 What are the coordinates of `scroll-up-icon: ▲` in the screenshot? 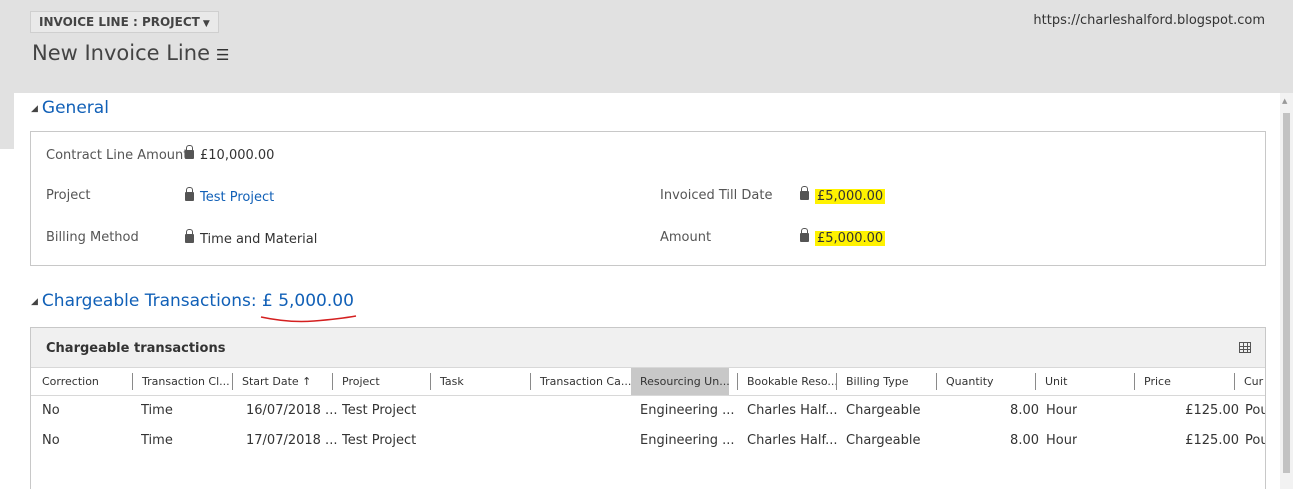 It's located at (1284, 101).